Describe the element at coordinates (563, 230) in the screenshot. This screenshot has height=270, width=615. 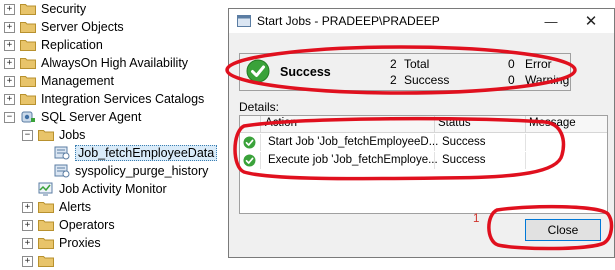
I see `close-button: Close` at that location.